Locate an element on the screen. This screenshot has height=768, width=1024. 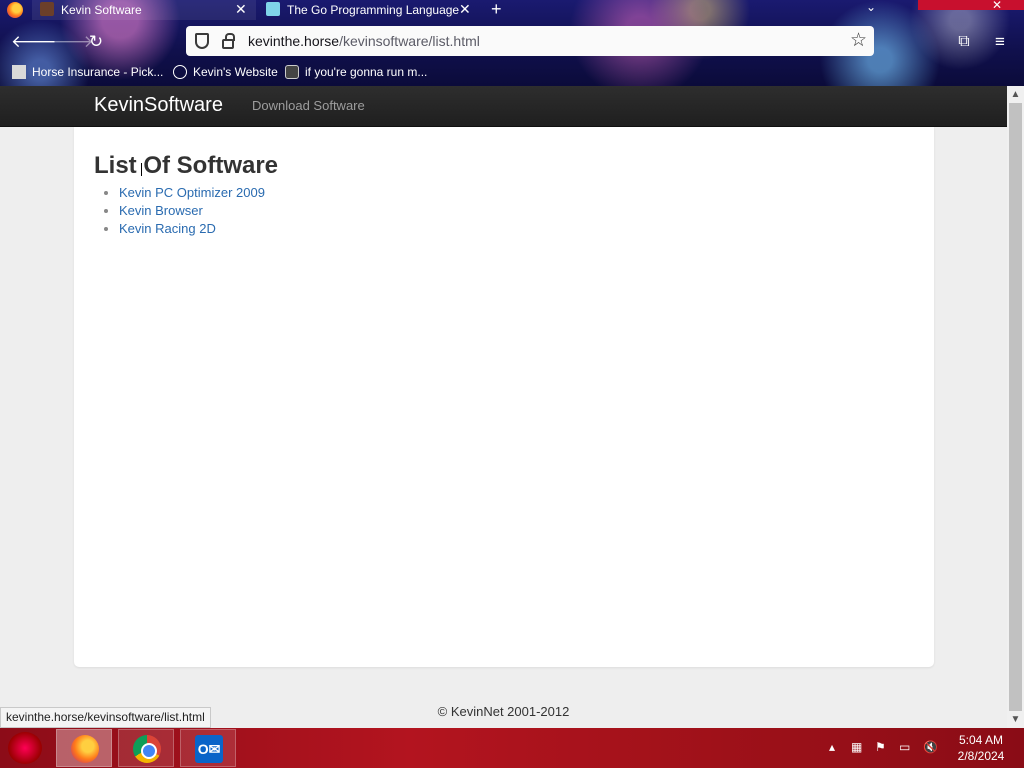
url-text: kevinthe.horse/kevinsoftware/list.html is located at coordinates (364, 41).